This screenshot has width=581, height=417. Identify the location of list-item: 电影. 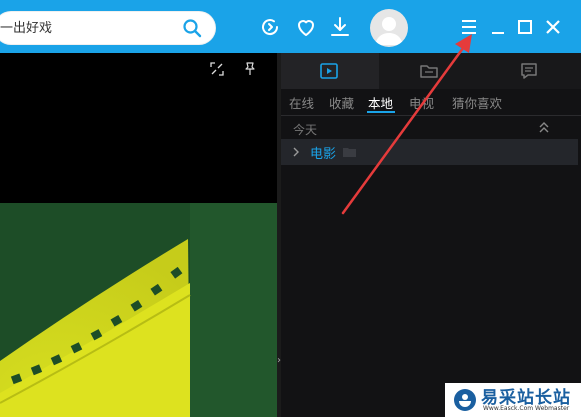
(429, 152).